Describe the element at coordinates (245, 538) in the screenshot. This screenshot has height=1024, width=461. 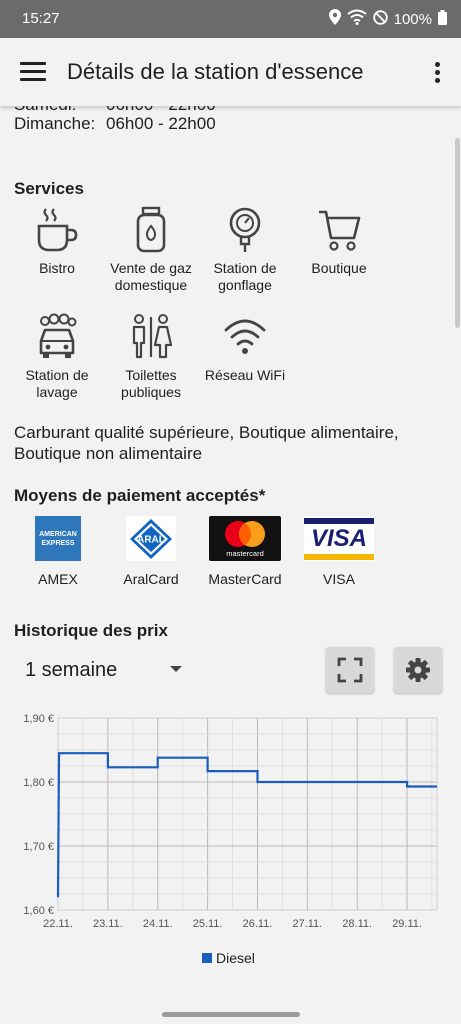
I see `mastercard-logo: mastercard` at that location.